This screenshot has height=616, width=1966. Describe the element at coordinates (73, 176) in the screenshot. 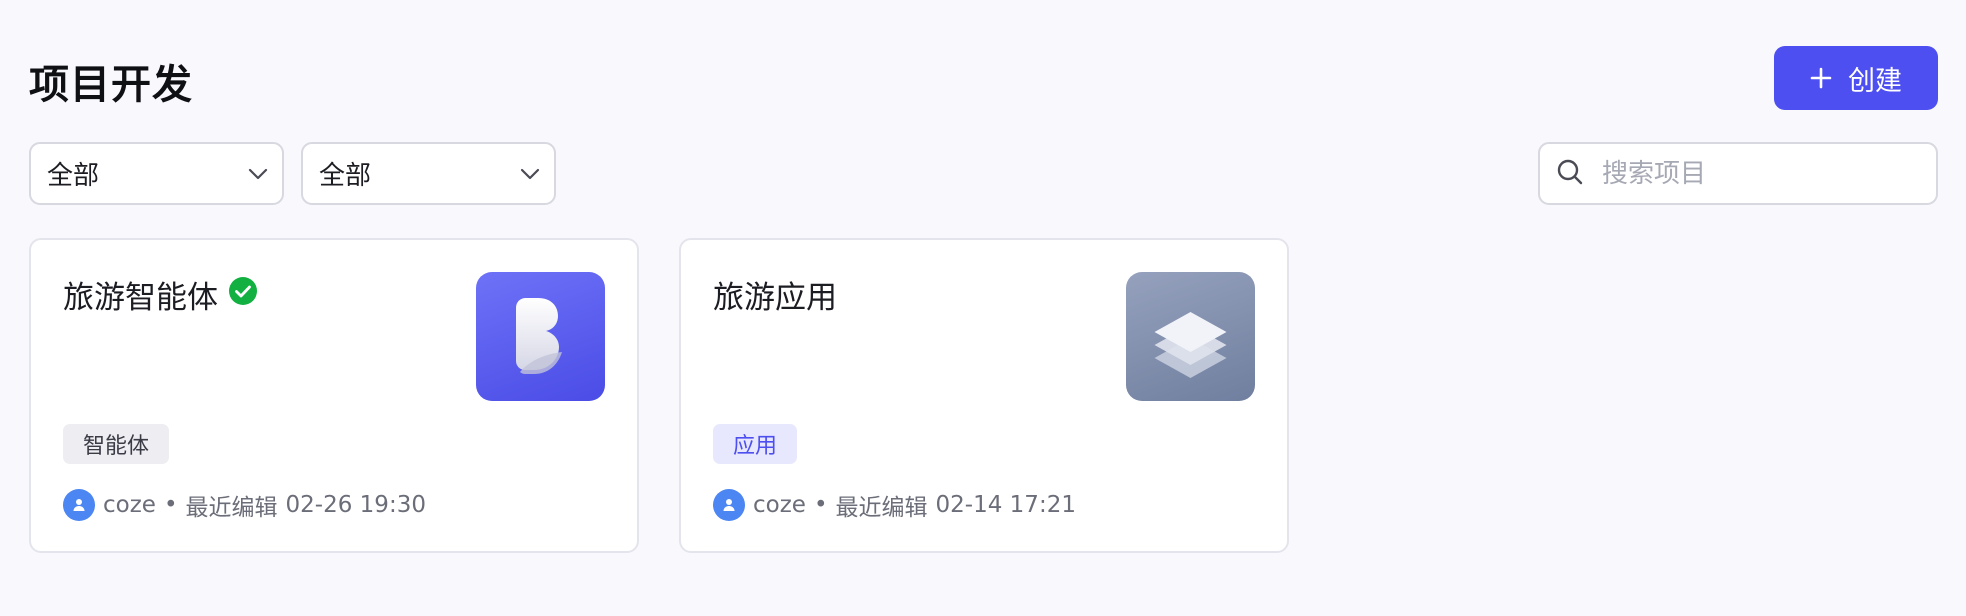

I see `type-filter-value: 全部` at that location.